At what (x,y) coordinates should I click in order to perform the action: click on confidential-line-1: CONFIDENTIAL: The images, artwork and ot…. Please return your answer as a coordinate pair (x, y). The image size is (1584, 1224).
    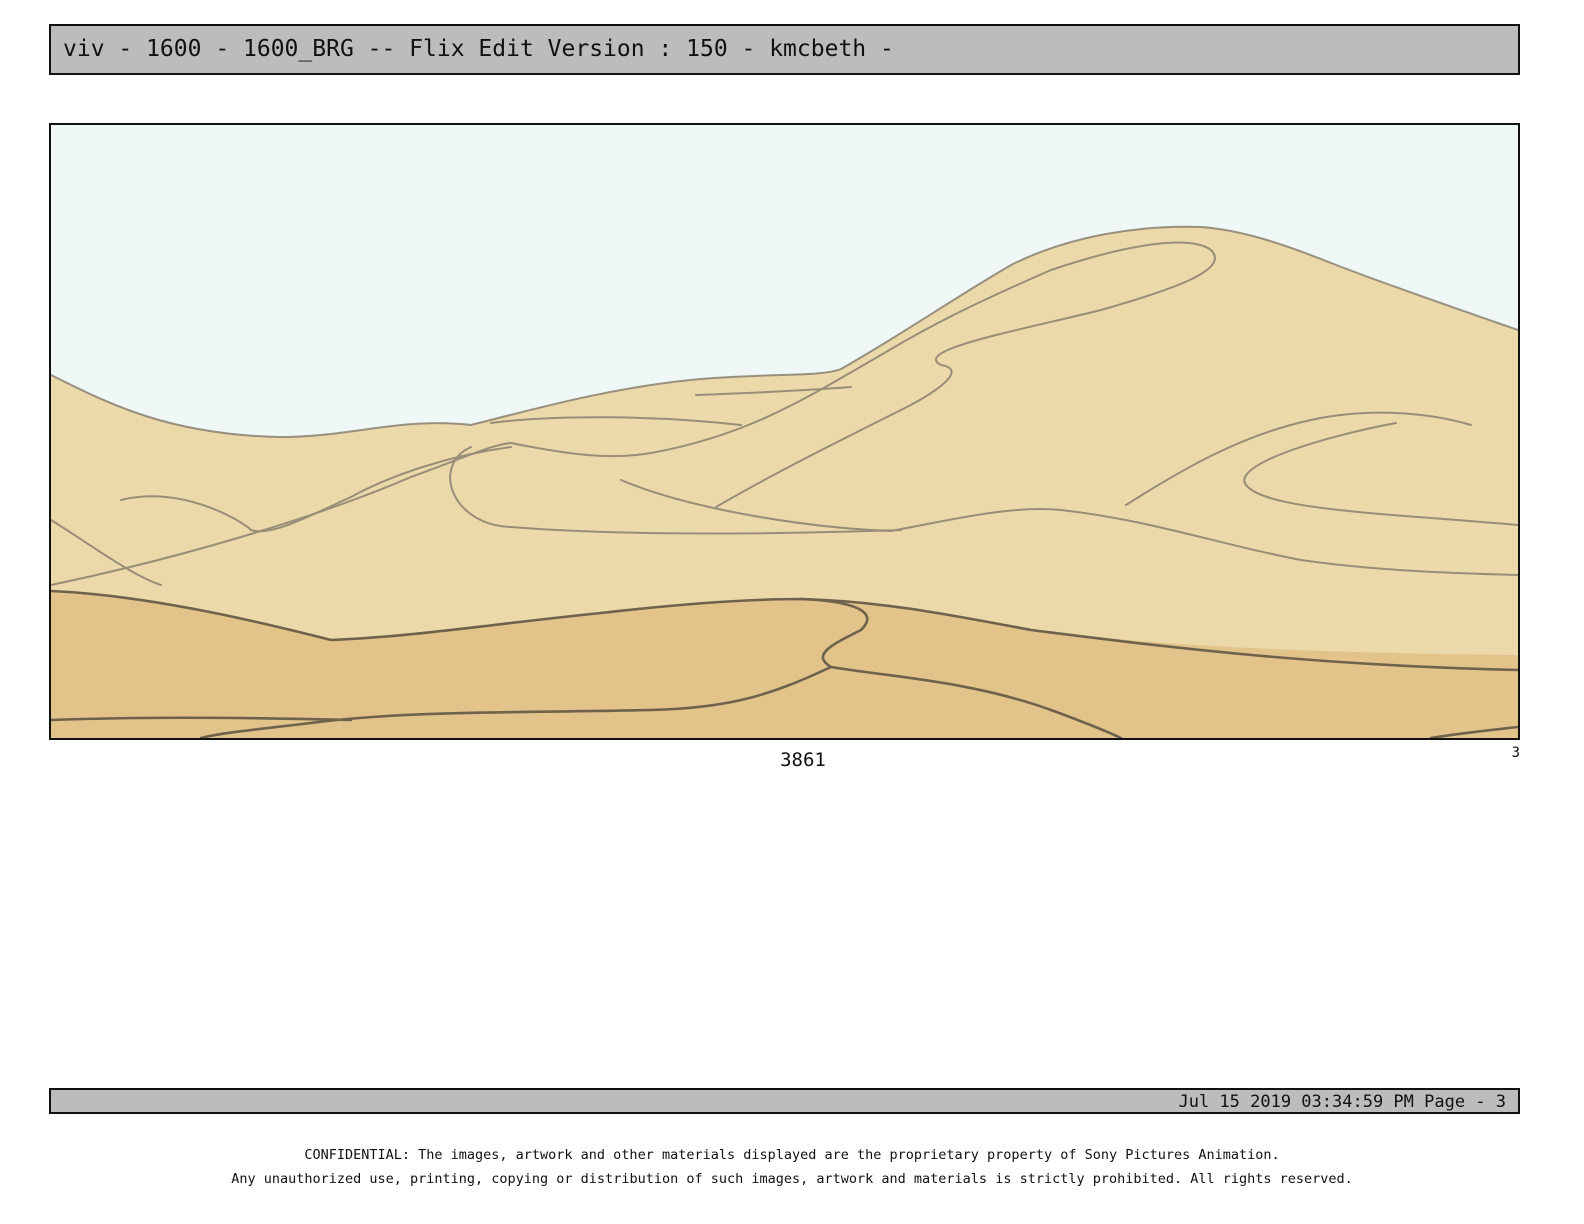
    Looking at the image, I should click on (792, 1155).